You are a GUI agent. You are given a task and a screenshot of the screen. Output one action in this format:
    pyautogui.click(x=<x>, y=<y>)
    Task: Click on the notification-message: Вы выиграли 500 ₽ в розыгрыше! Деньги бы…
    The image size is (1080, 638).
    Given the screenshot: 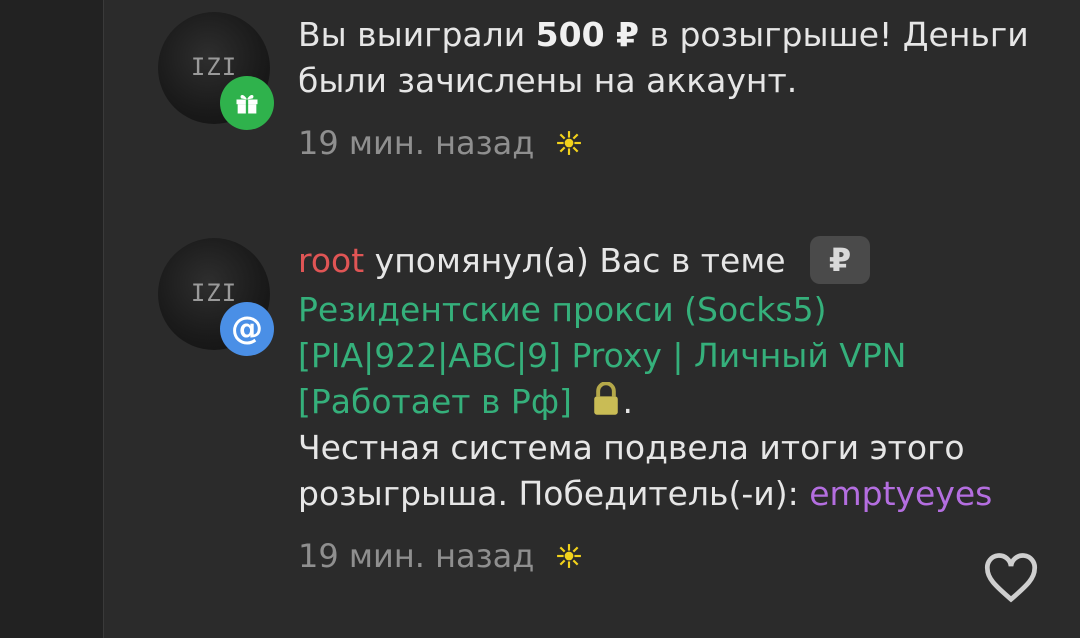 What is the action you would take?
    pyautogui.click(x=674, y=58)
    